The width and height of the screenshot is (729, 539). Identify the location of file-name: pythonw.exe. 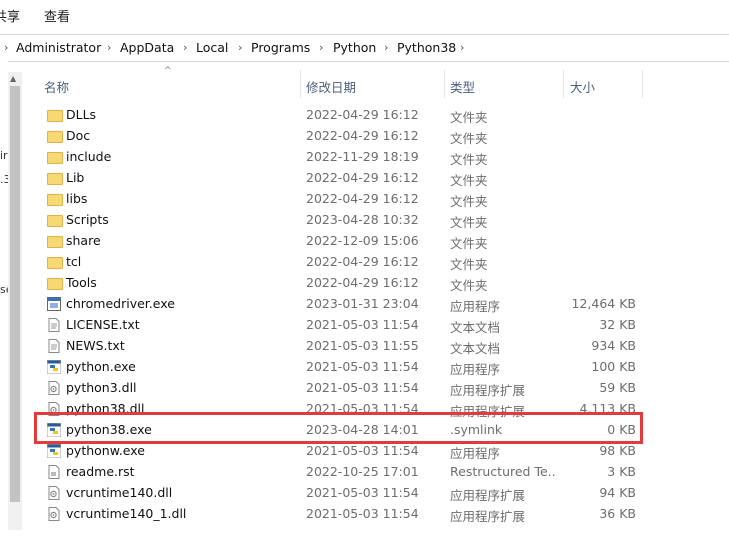
(105, 450).